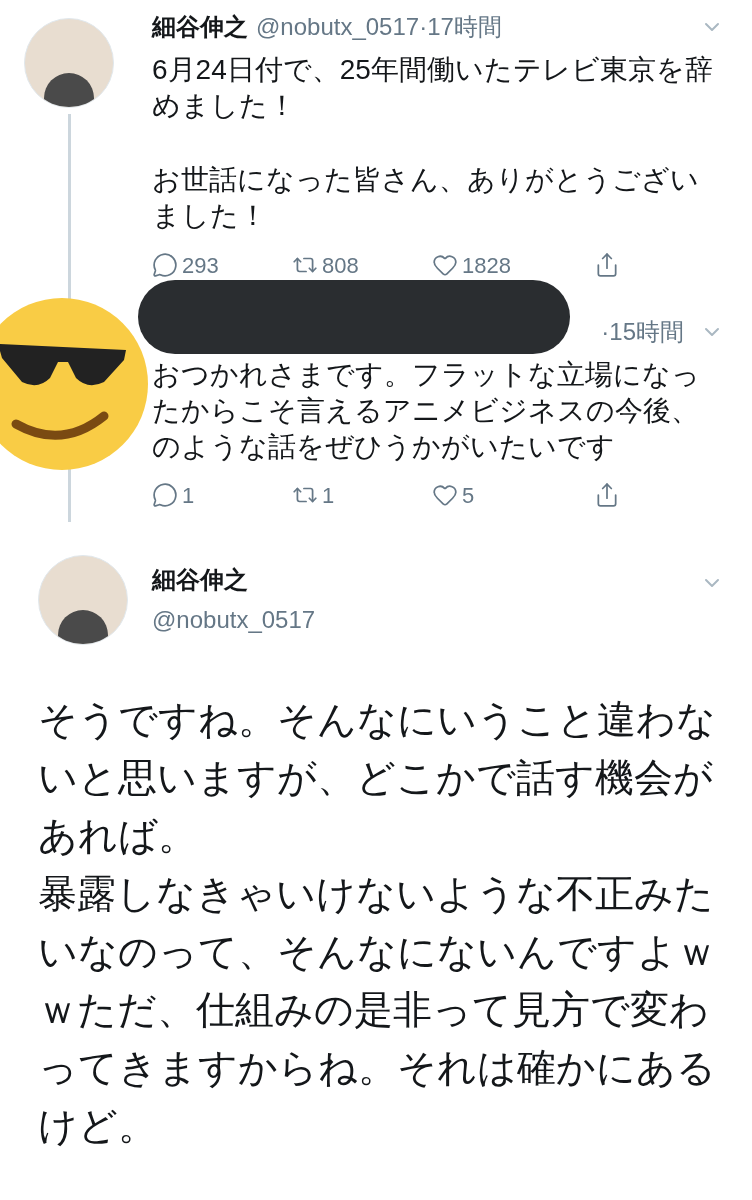 This screenshot has height=1200, width=752. I want to click on reply-button: 1, so click(222, 495).